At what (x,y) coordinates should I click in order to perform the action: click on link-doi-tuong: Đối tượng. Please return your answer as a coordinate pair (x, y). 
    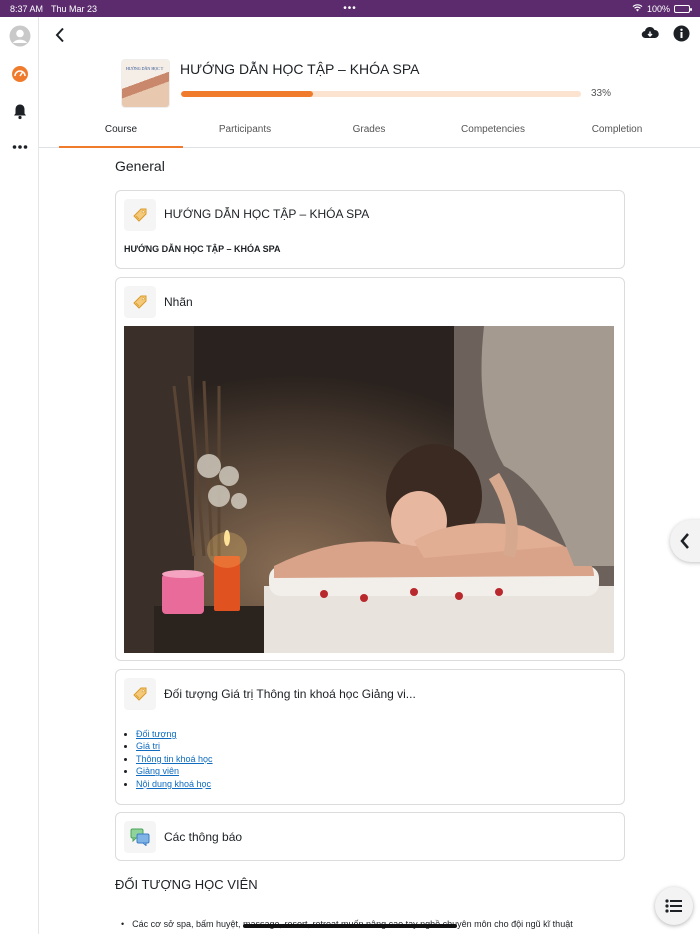
    Looking at the image, I should click on (156, 734).